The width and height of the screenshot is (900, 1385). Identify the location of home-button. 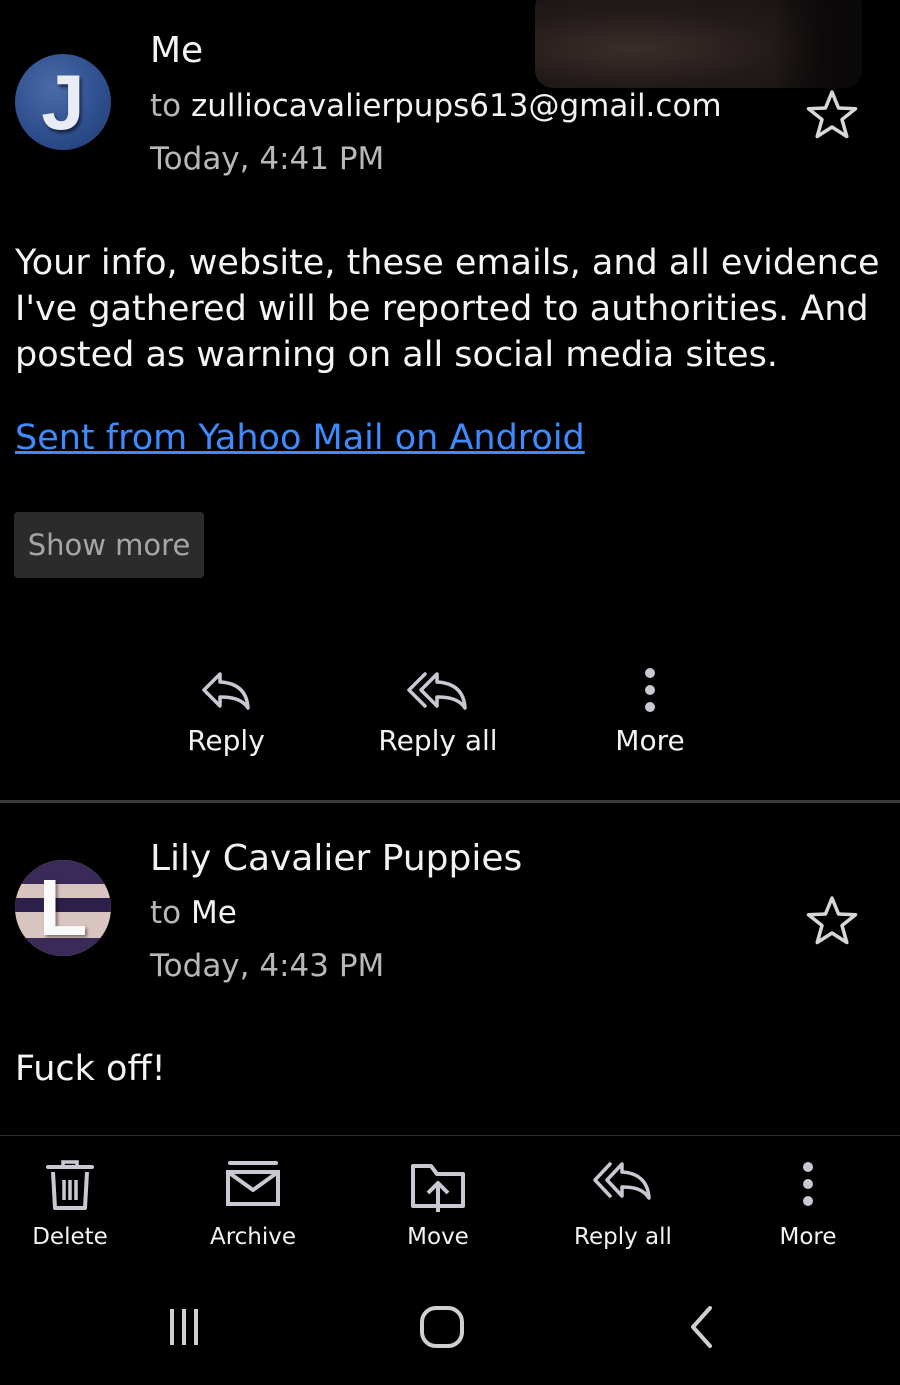
(442, 1327).